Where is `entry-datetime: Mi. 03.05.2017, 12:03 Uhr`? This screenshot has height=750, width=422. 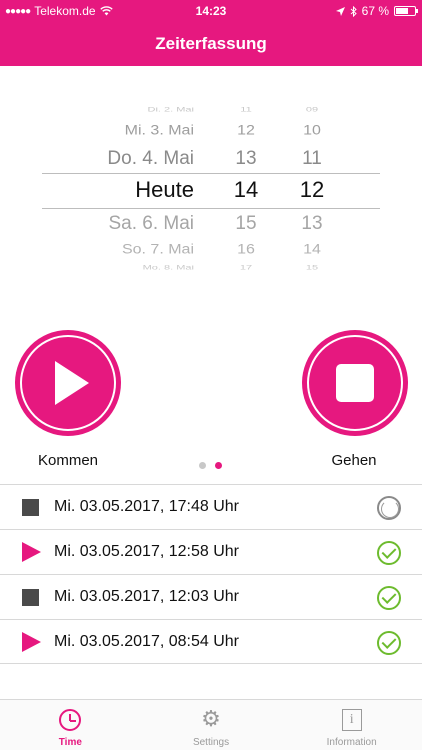
entry-datetime: Mi. 03.05.2017, 12:03 Uhr is located at coordinates (147, 596).